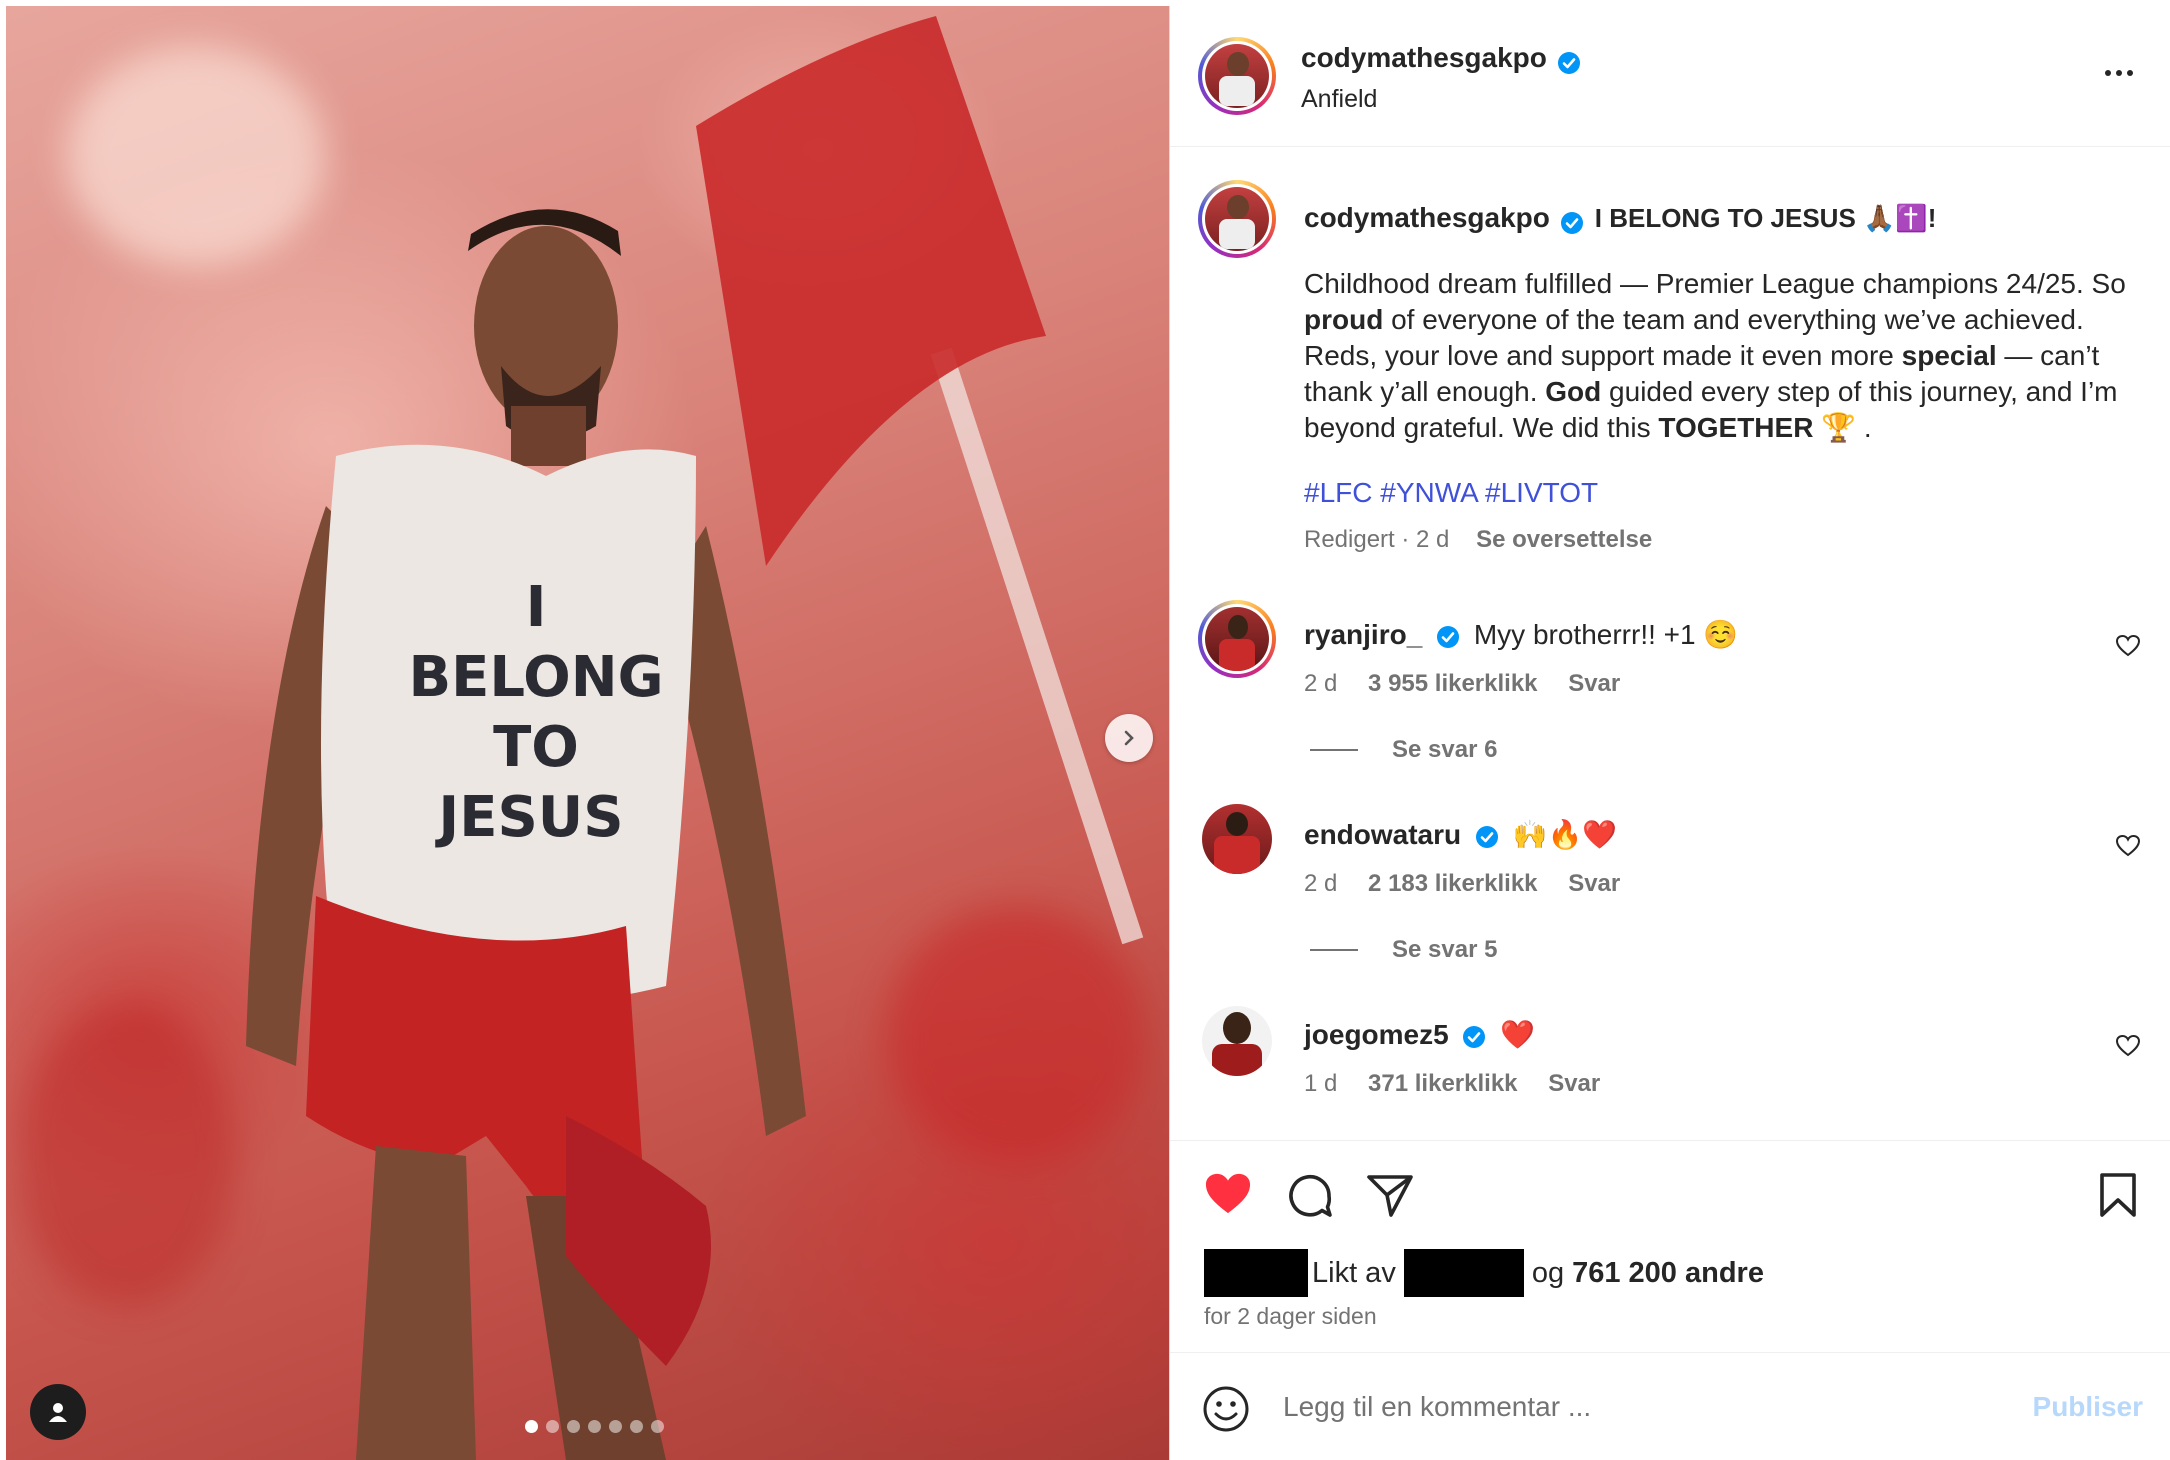 This screenshot has width=2170, height=1460. What do you see at coordinates (1354, 1272) in the screenshot?
I see `liked-by-label: Likt av` at bounding box center [1354, 1272].